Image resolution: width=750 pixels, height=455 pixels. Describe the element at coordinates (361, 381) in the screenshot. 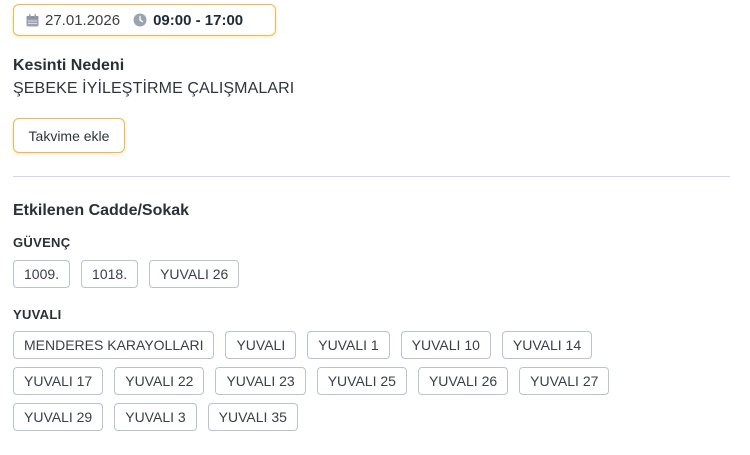

I see `street-chip: YUVALI 25` at that location.